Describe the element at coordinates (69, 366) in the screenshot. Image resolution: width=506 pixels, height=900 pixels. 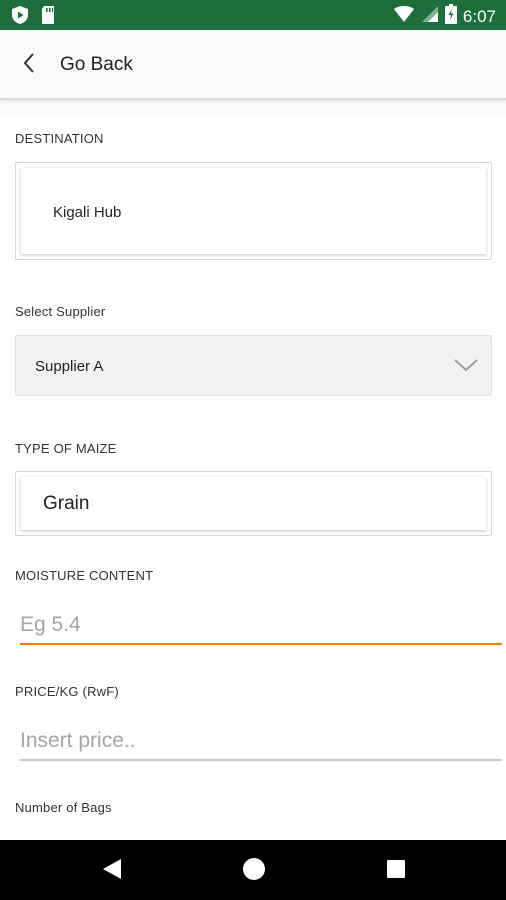
I see `supplier-value: Supplier A` at that location.